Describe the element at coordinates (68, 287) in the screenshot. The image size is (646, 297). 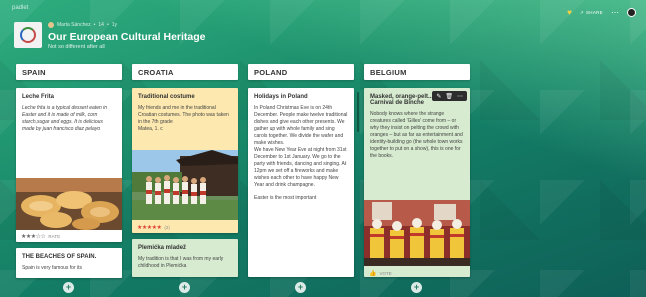
I see `add-post-button-spain: +` at that location.